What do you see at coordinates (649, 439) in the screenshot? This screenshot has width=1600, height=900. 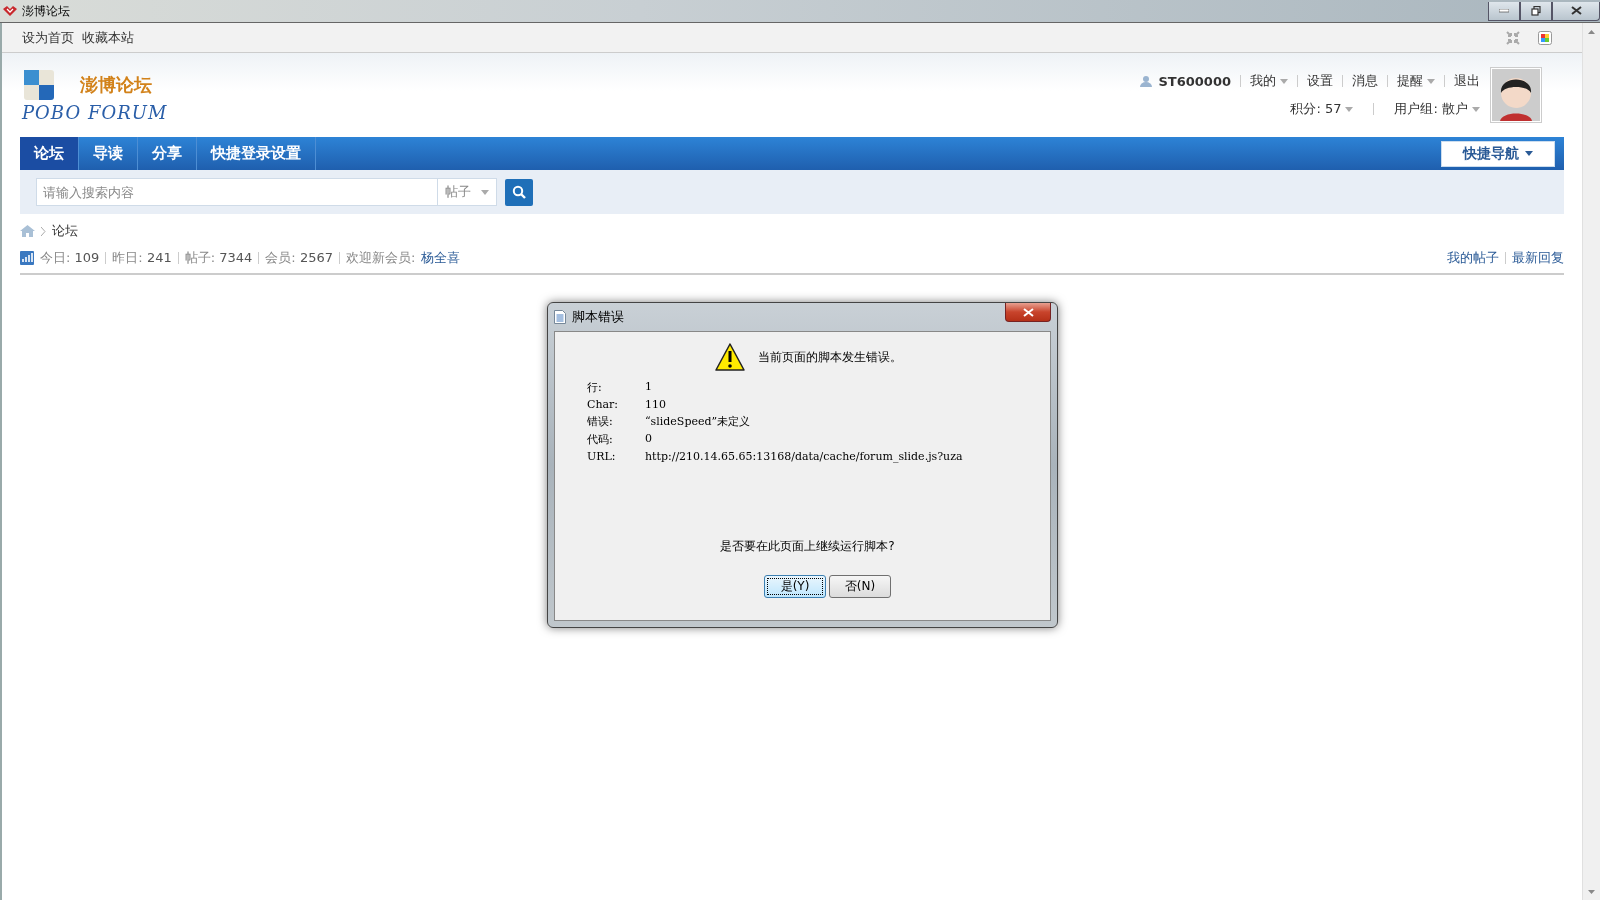 I see `detail-value: 0` at bounding box center [649, 439].